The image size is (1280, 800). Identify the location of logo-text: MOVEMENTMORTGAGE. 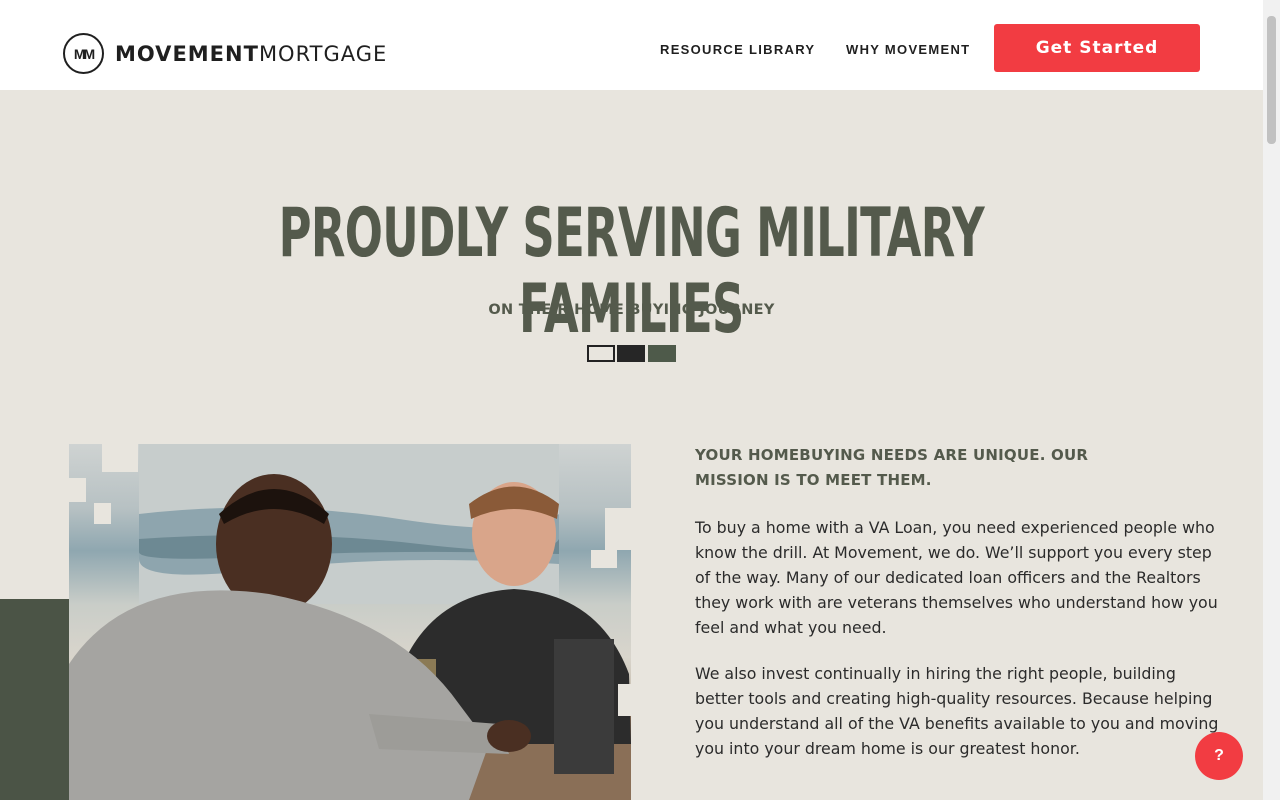
(251, 54).